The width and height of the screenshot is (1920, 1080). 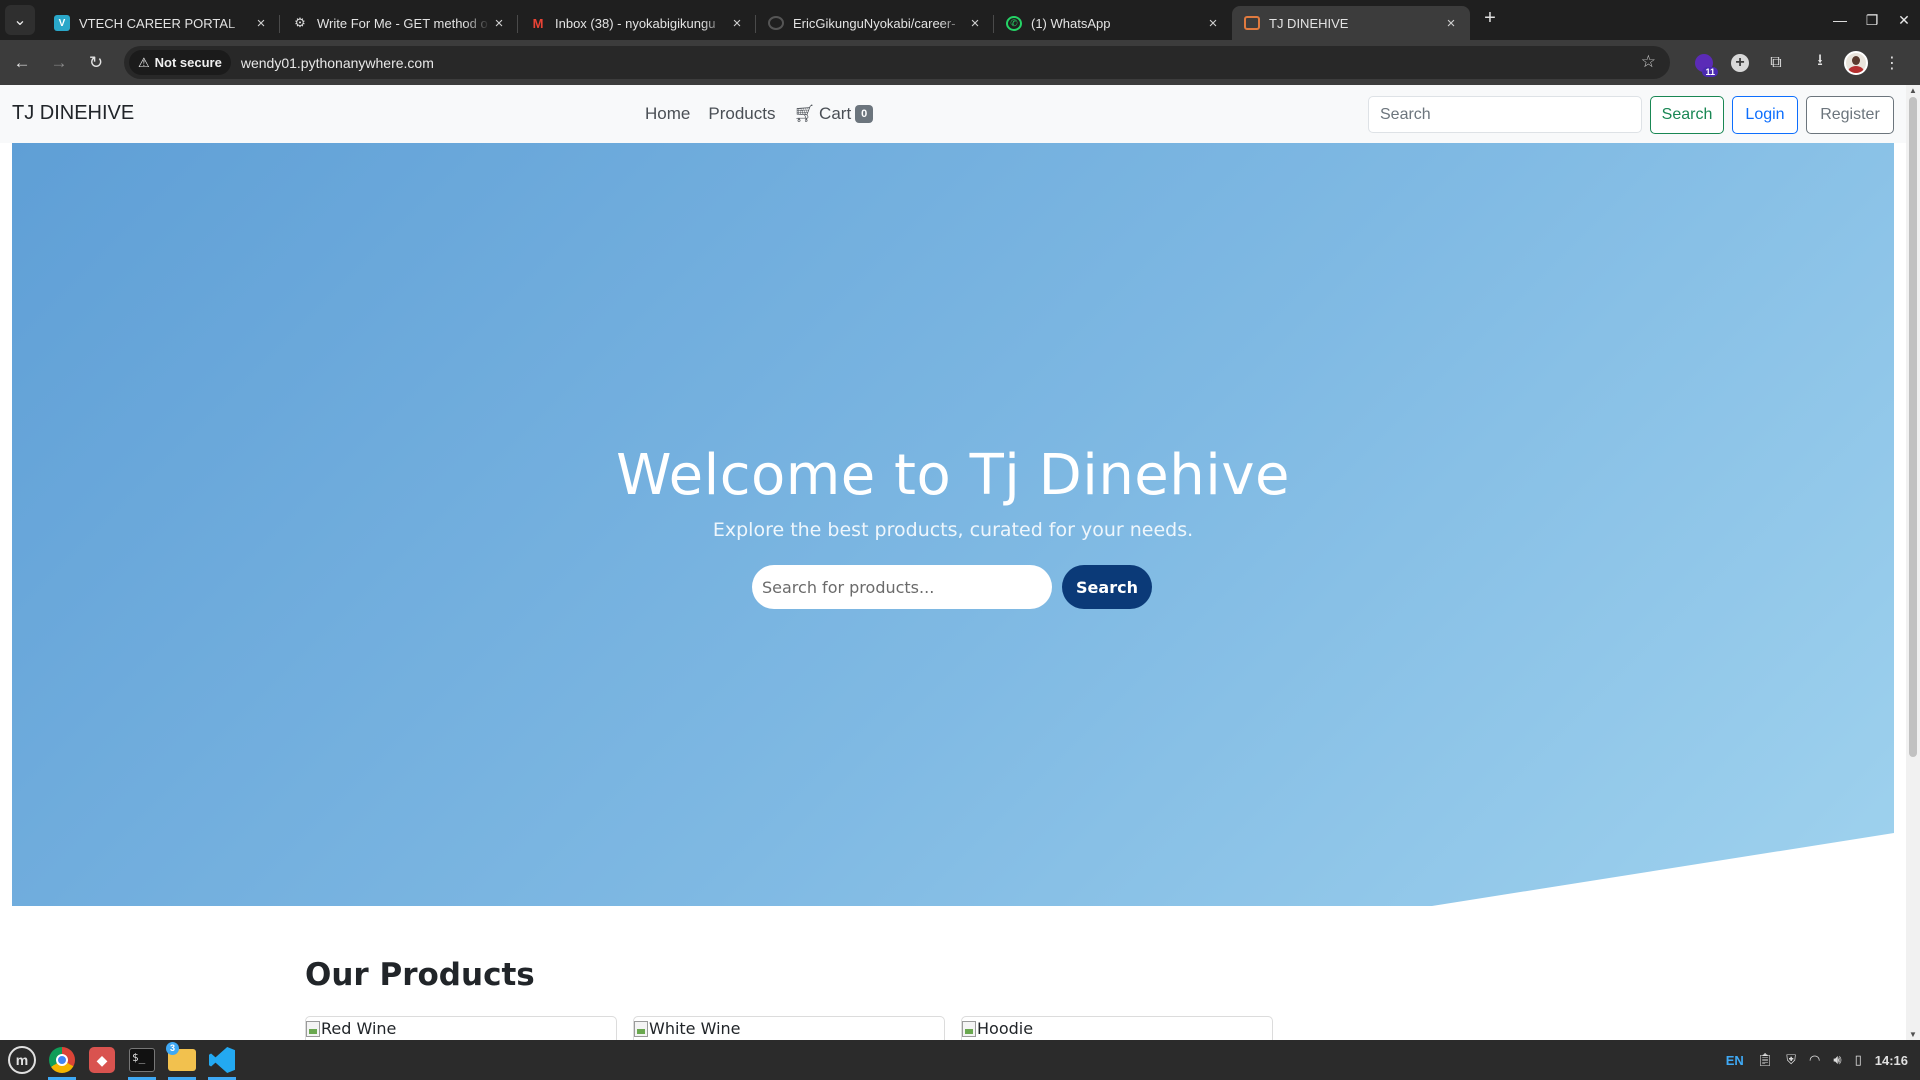 I want to click on browser-tab-github: EricGikunguNyokabi/career- ×, so click(x=875, y=23).